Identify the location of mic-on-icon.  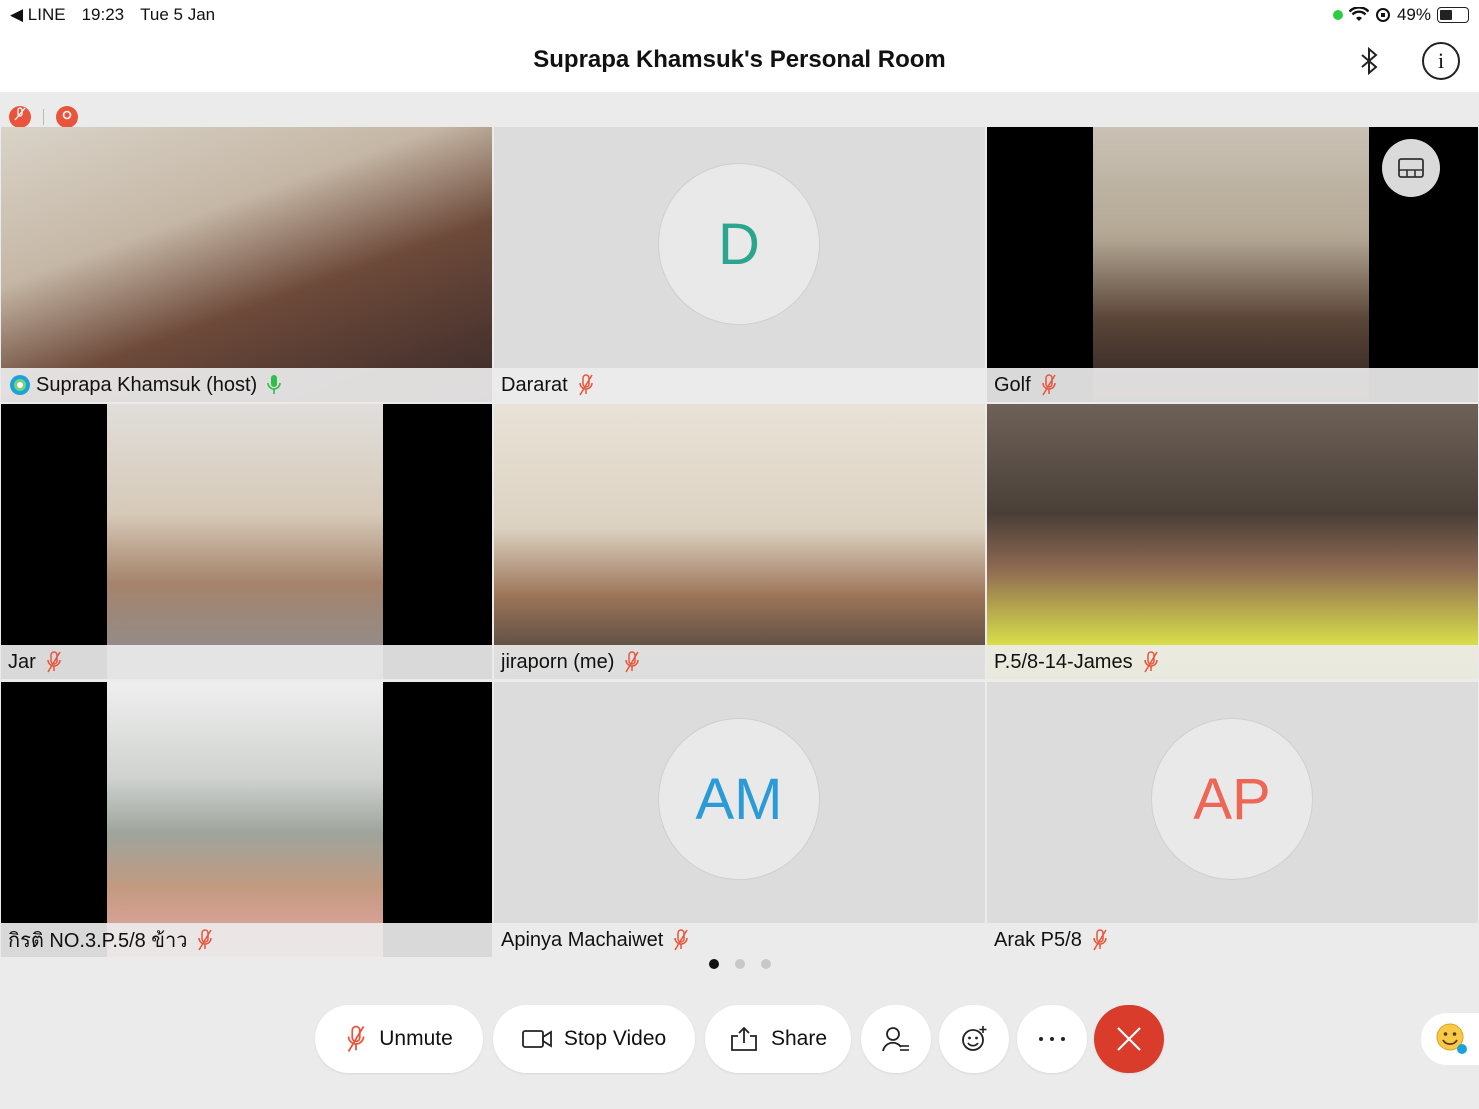
(274, 384).